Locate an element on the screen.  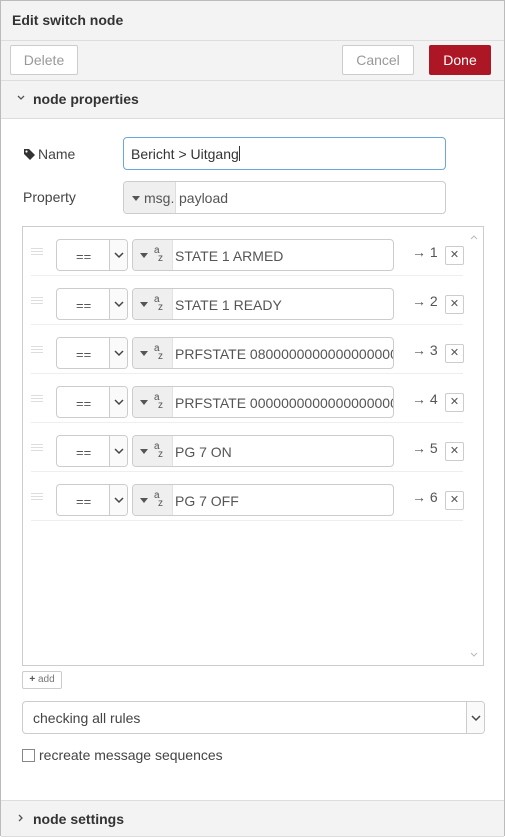
rule-value-input: az PRFSTATE 0000000000000000000 is located at coordinates (263, 402).